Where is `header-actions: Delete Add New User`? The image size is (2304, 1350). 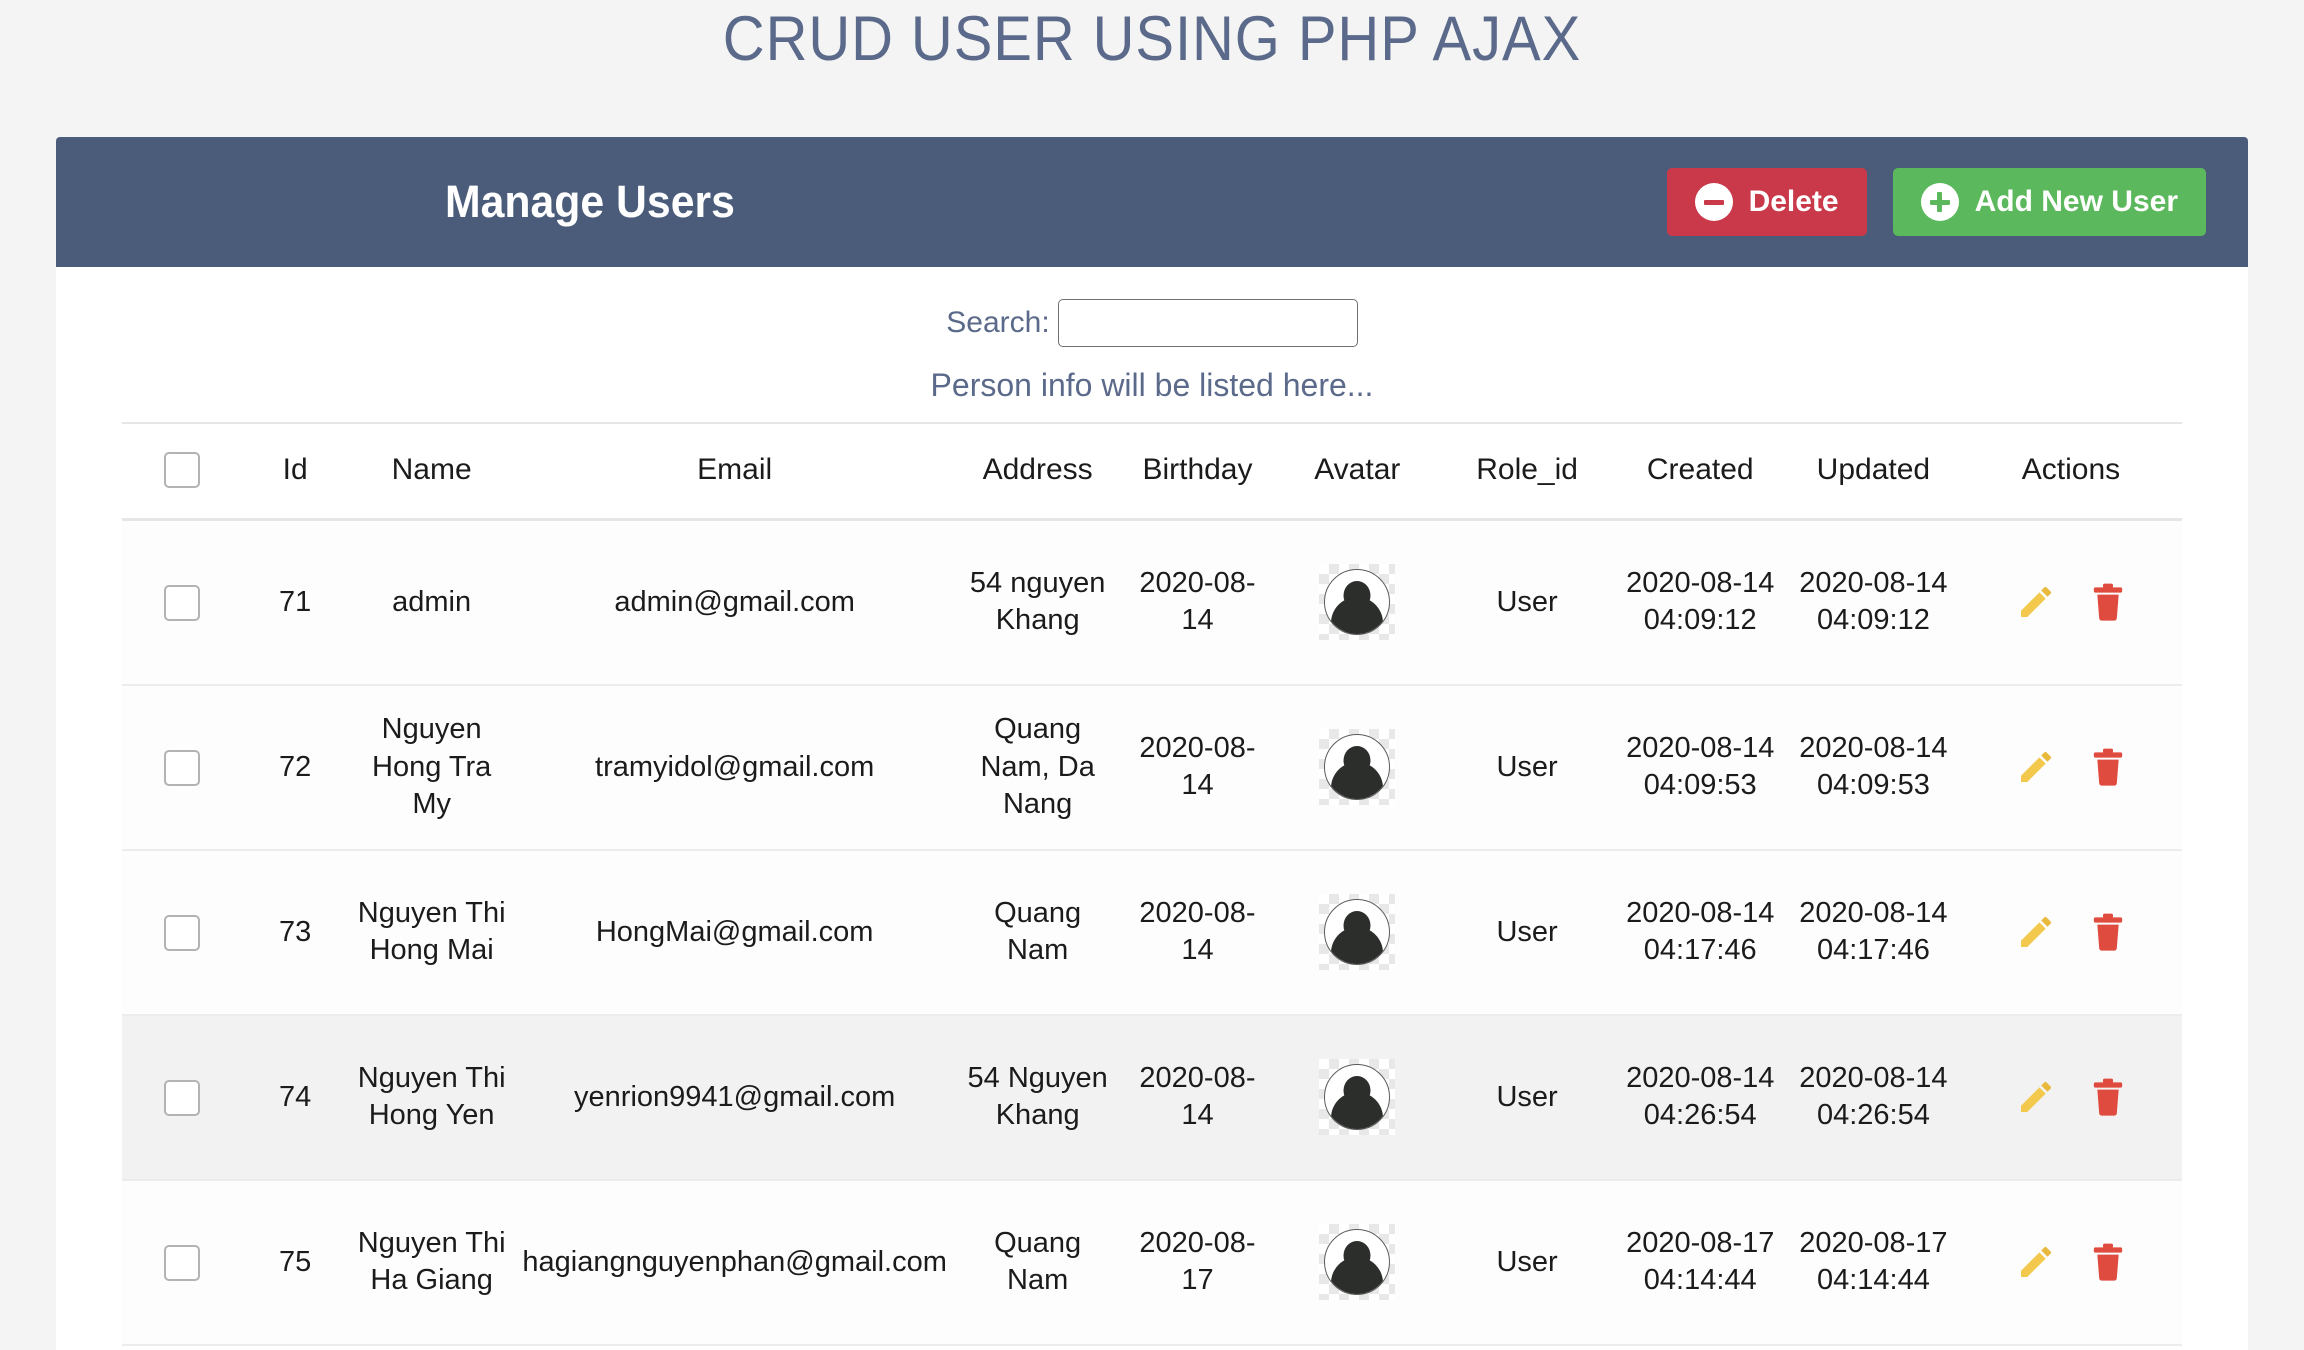 header-actions: Delete Add New User is located at coordinates (1936, 202).